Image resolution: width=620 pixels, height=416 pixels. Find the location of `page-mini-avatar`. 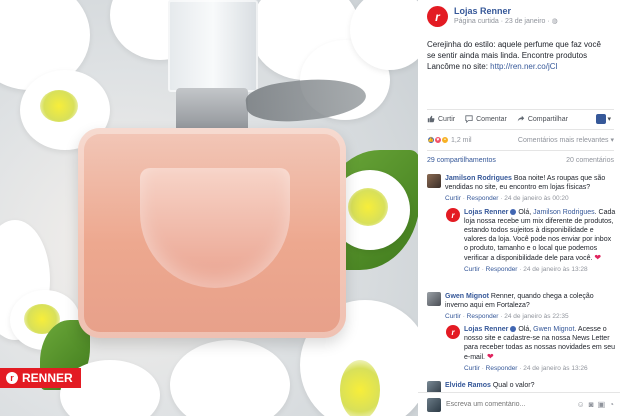

page-mini-avatar is located at coordinates (601, 119).